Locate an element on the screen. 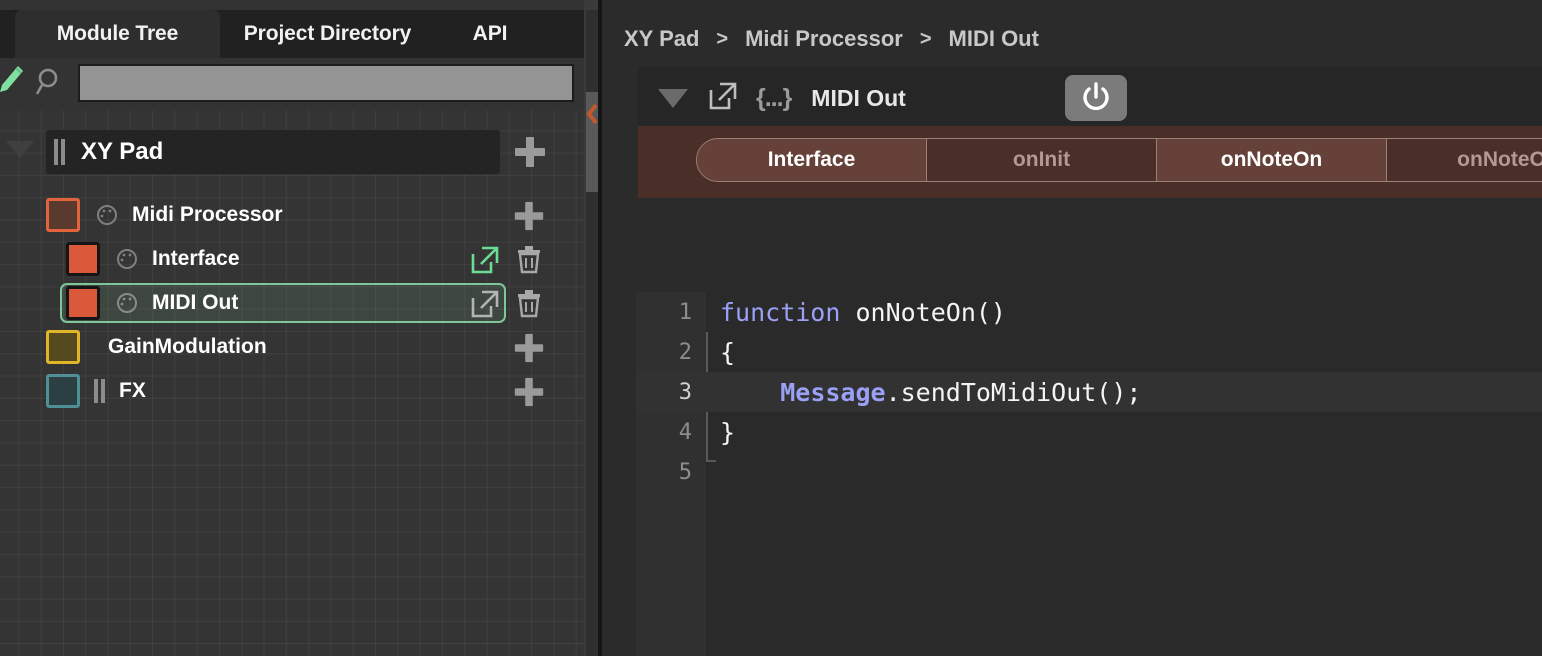 The image size is (1542, 656). add-module-button-gainmodulation is located at coordinates (529, 350).